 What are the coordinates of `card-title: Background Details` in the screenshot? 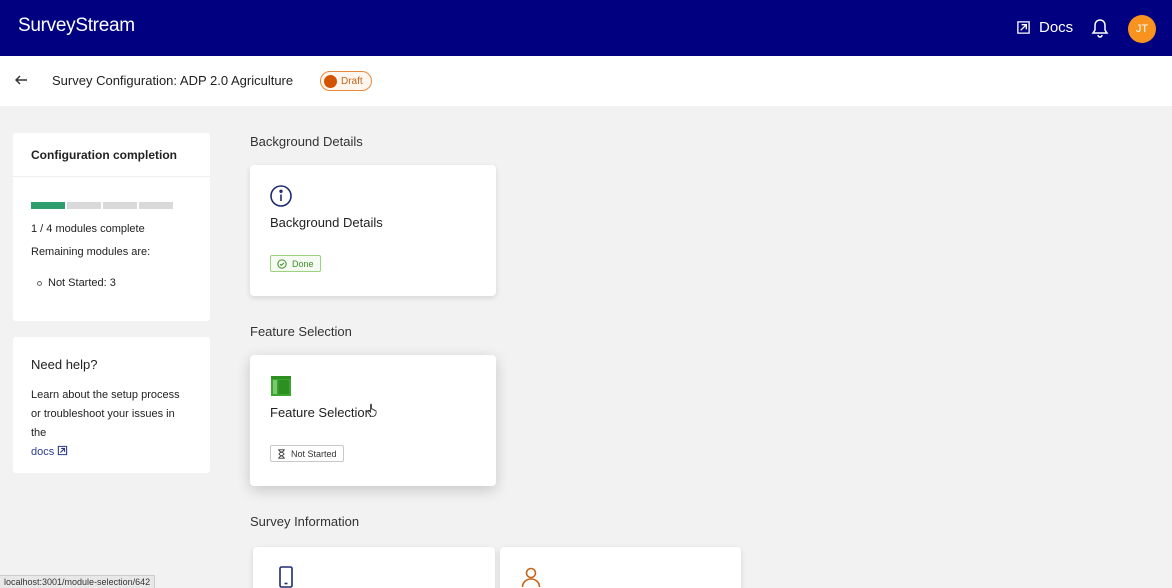 It's located at (326, 222).